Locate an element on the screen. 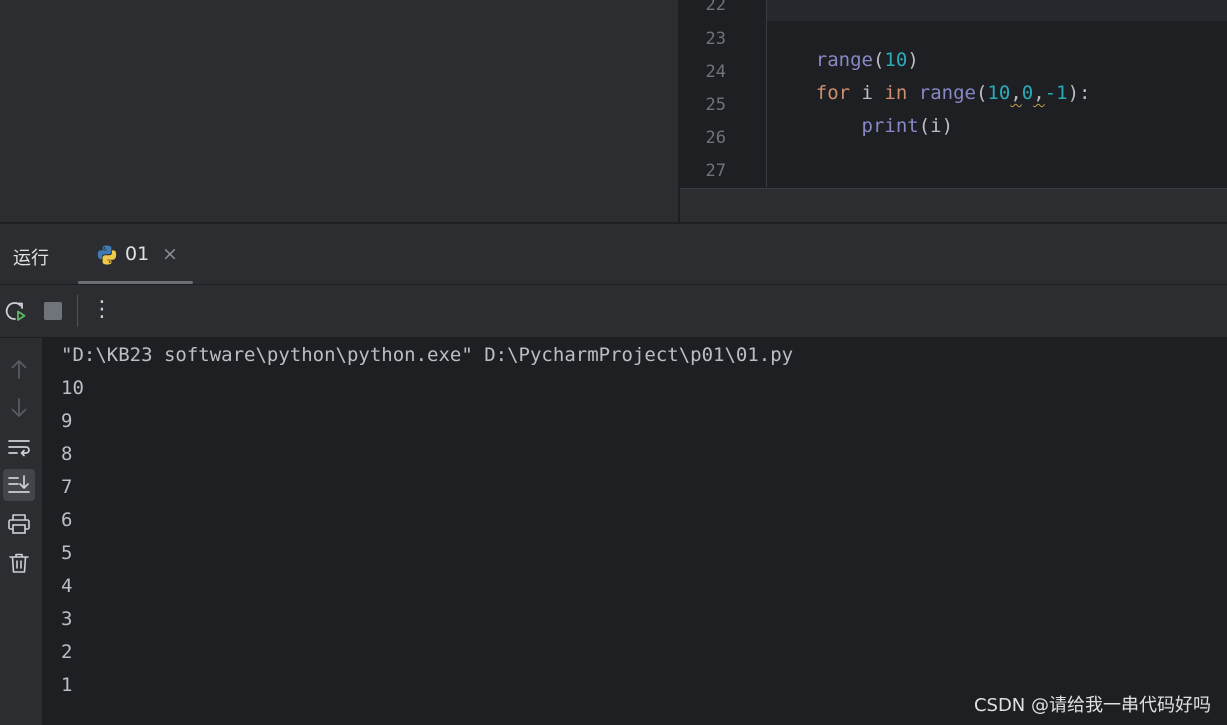 The width and height of the screenshot is (1227, 725). stop-icon is located at coordinates (53, 311).